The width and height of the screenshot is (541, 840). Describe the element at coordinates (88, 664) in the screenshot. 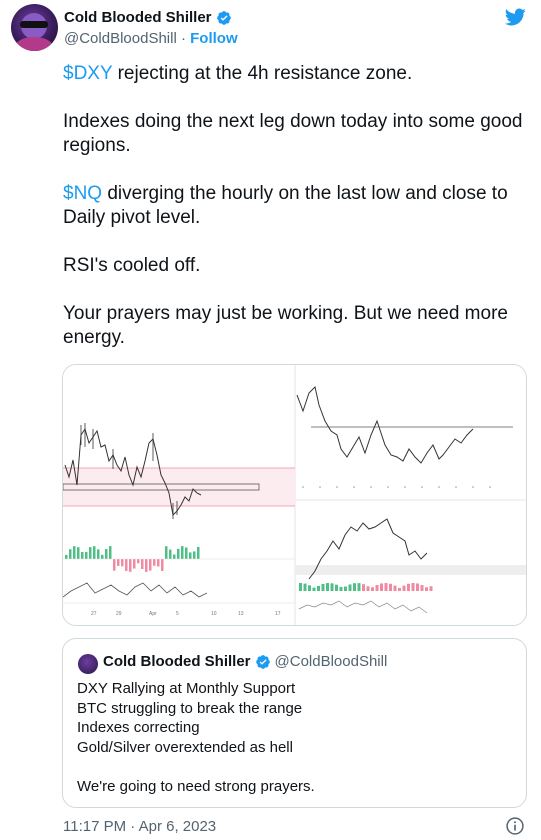

I see `quoted-author-avatar` at that location.